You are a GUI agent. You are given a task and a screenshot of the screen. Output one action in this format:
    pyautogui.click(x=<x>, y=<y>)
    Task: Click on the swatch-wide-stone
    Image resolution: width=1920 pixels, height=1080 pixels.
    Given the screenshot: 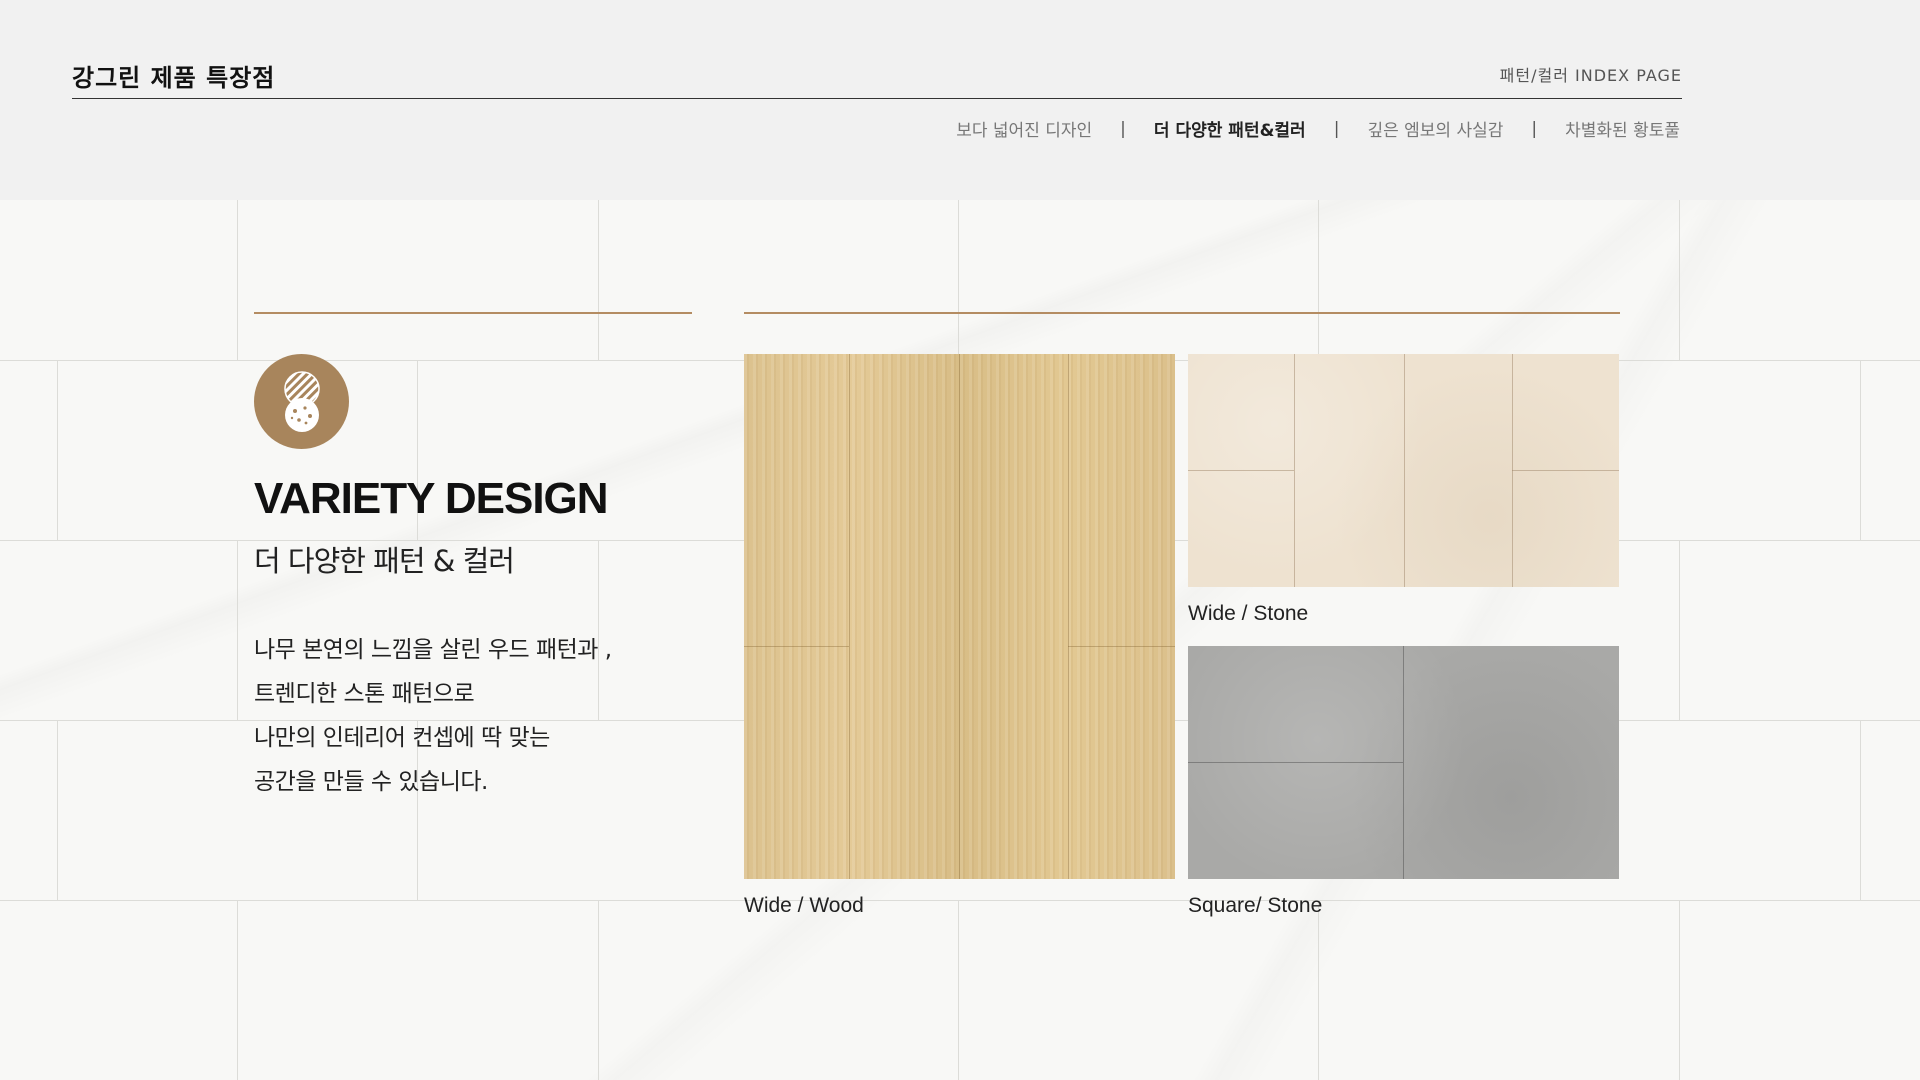 What is the action you would take?
    pyautogui.click(x=1403, y=470)
    